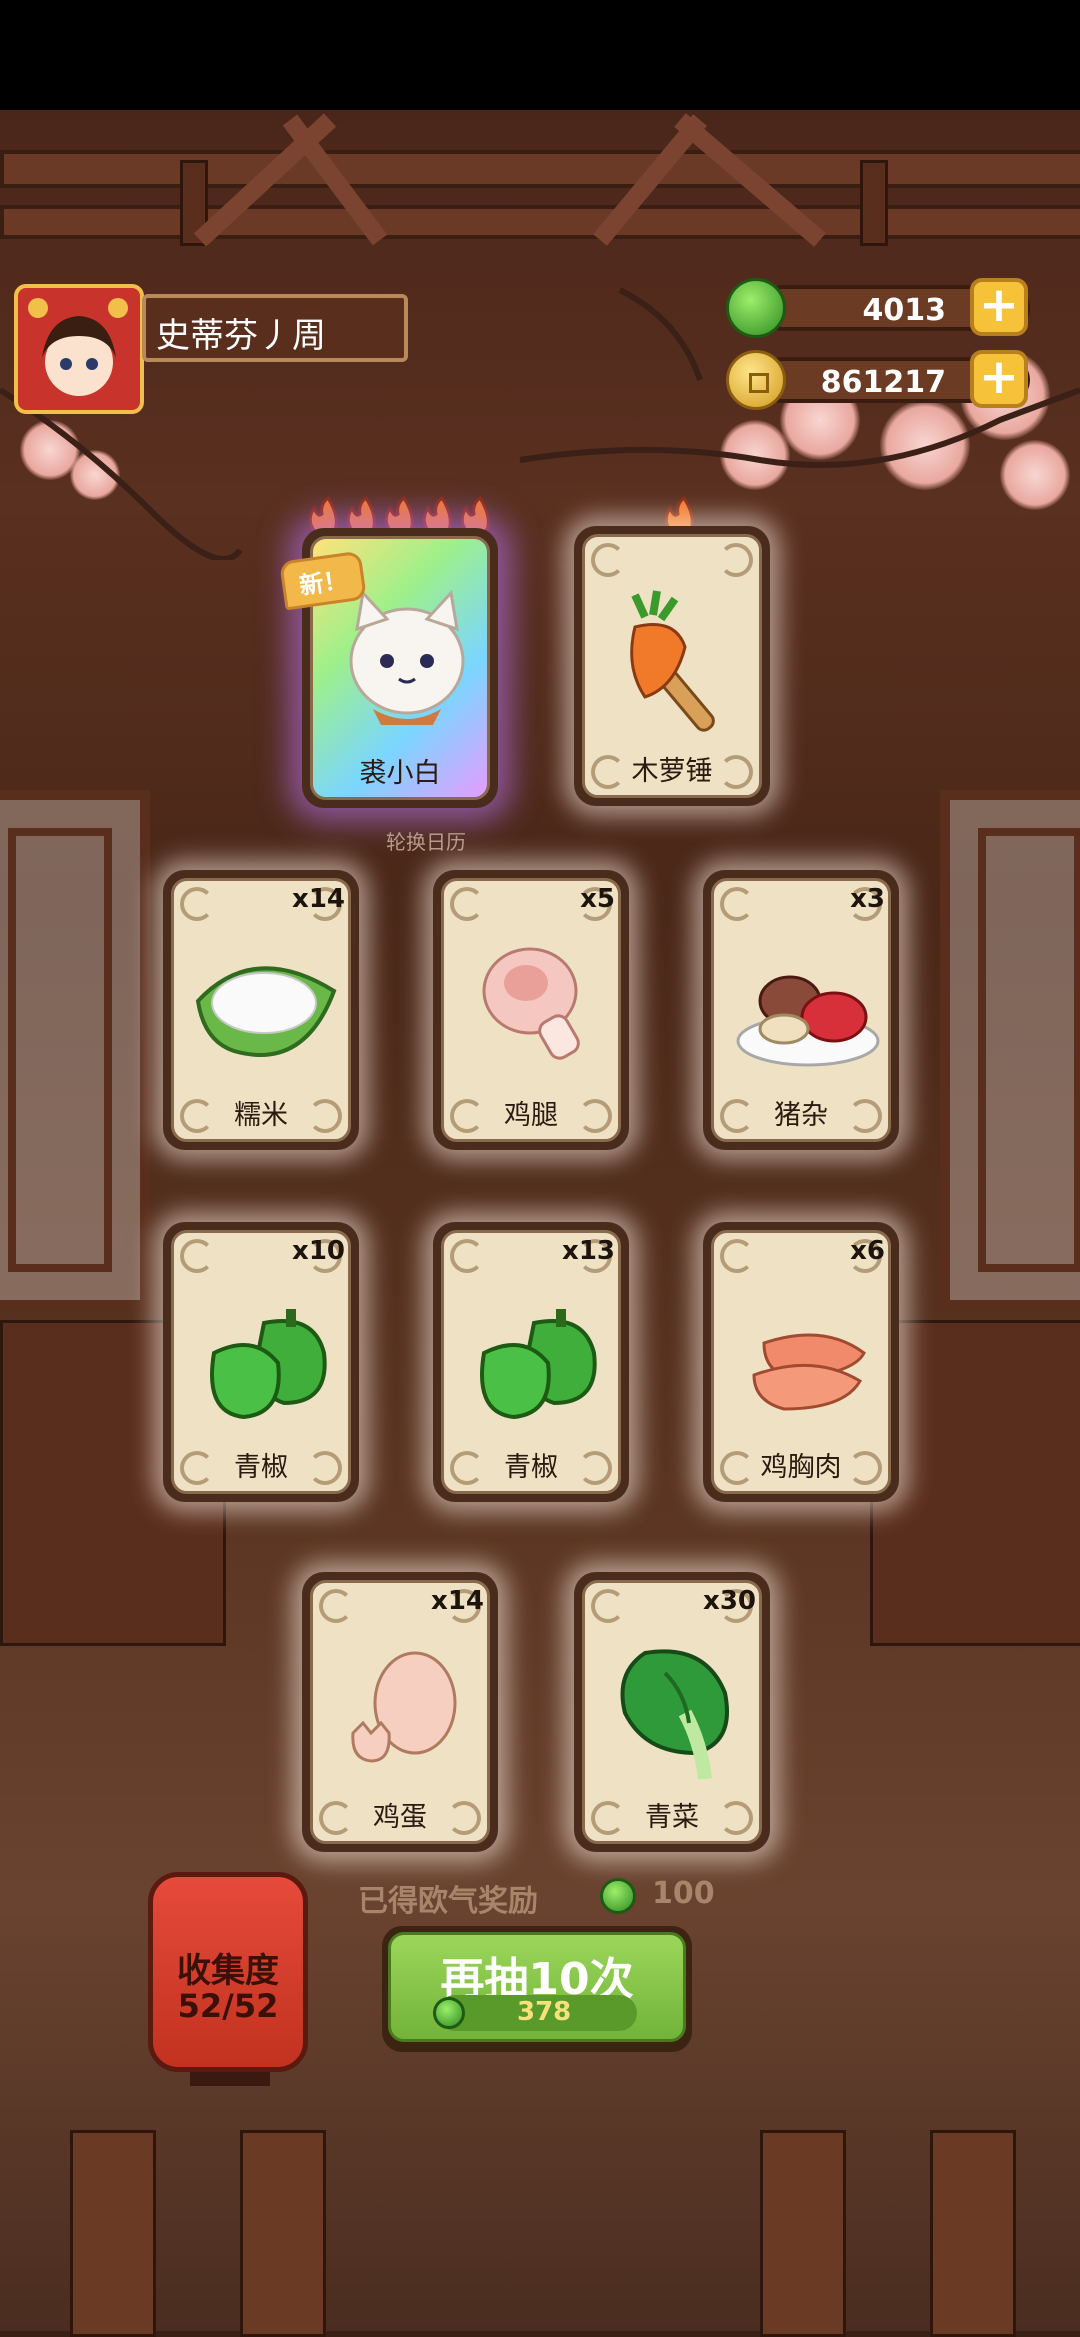 The height and width of the screenshot is (2337, 1080). I want to click on hint-text: 轮换日历, so click(426, 842).